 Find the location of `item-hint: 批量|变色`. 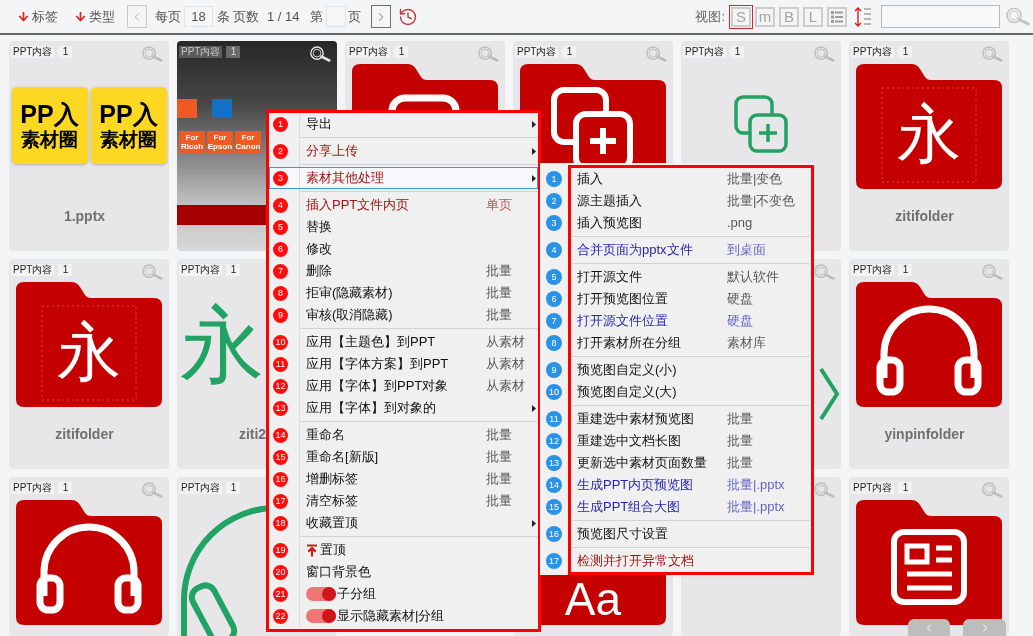

item-hint: 批量|变色 is located at coordinates (755, 179).